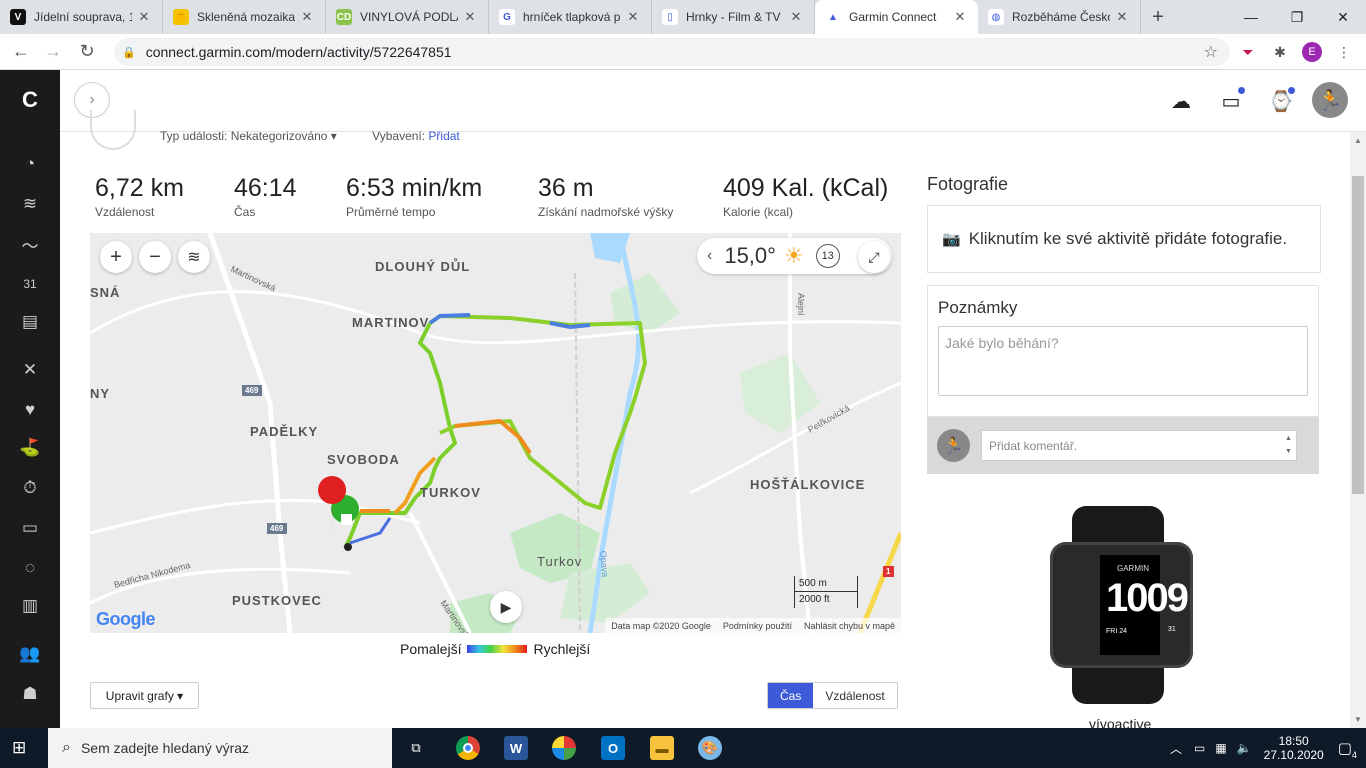 The height and width of the screenshot is (768, 1366). I want to click on browser-tab: Ghrníček tlapková p ✕, so click(570, 17).